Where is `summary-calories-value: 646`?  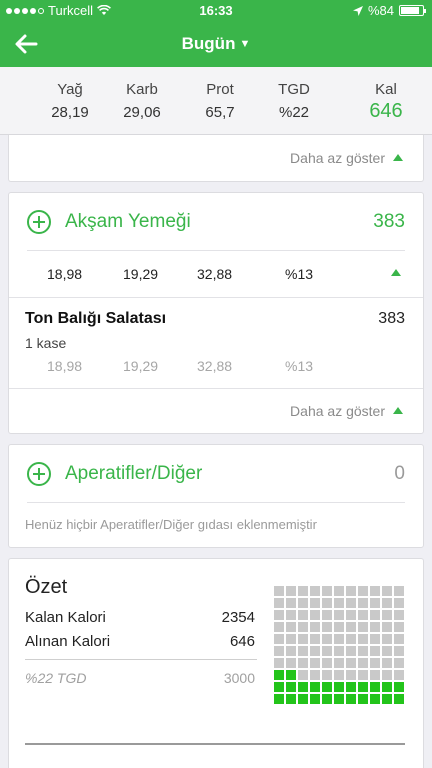 summary-calories-value: 646 is located at coordinates (386, 111).